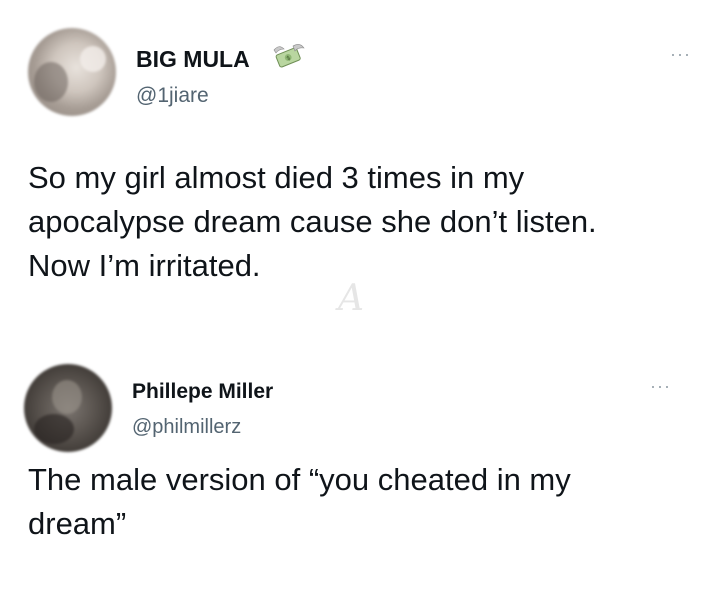 This screenshot has height=596, width=720. I want to click on tweet-text-line: The male version of “you cheated in my, so click(299, 479).